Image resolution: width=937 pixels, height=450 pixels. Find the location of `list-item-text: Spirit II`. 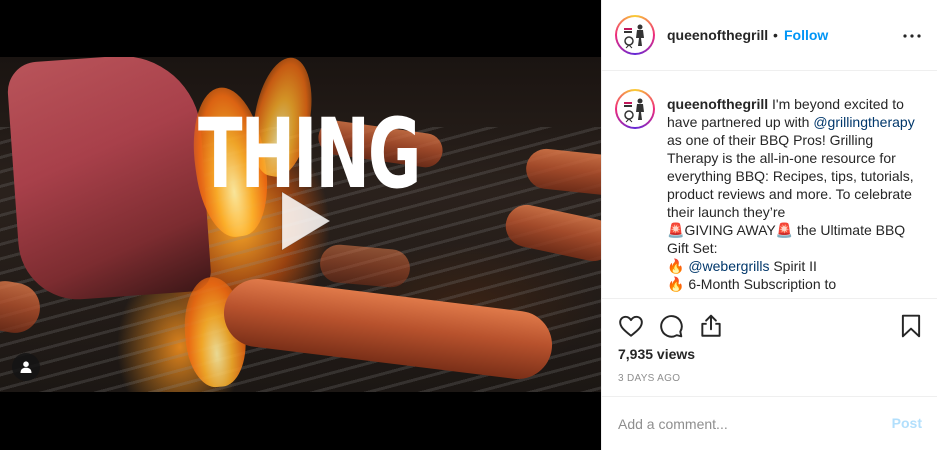

list-item-text: Spirit II is located at coordinates (793, 266).